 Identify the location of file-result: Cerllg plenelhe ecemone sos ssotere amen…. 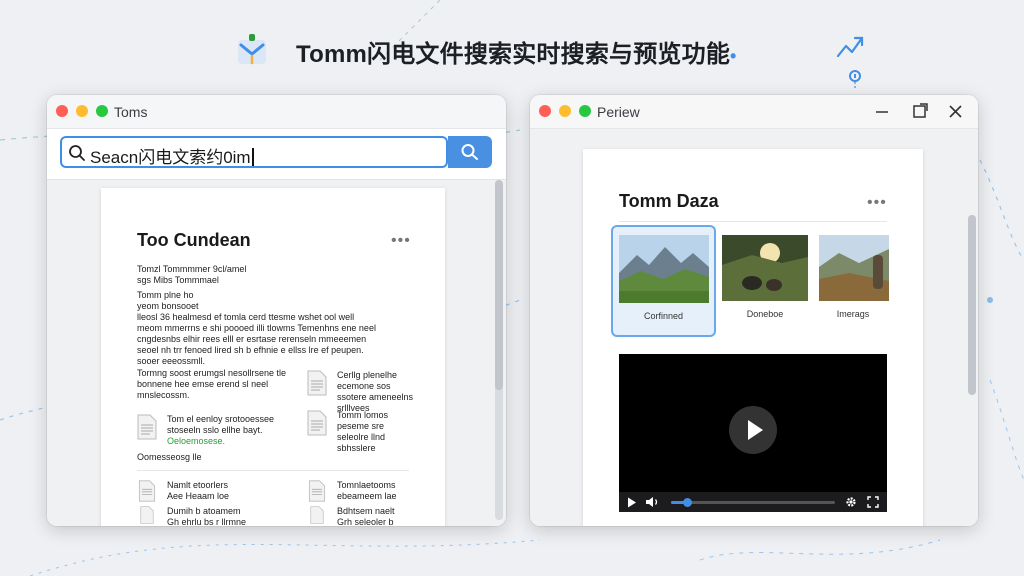
(382, 391).